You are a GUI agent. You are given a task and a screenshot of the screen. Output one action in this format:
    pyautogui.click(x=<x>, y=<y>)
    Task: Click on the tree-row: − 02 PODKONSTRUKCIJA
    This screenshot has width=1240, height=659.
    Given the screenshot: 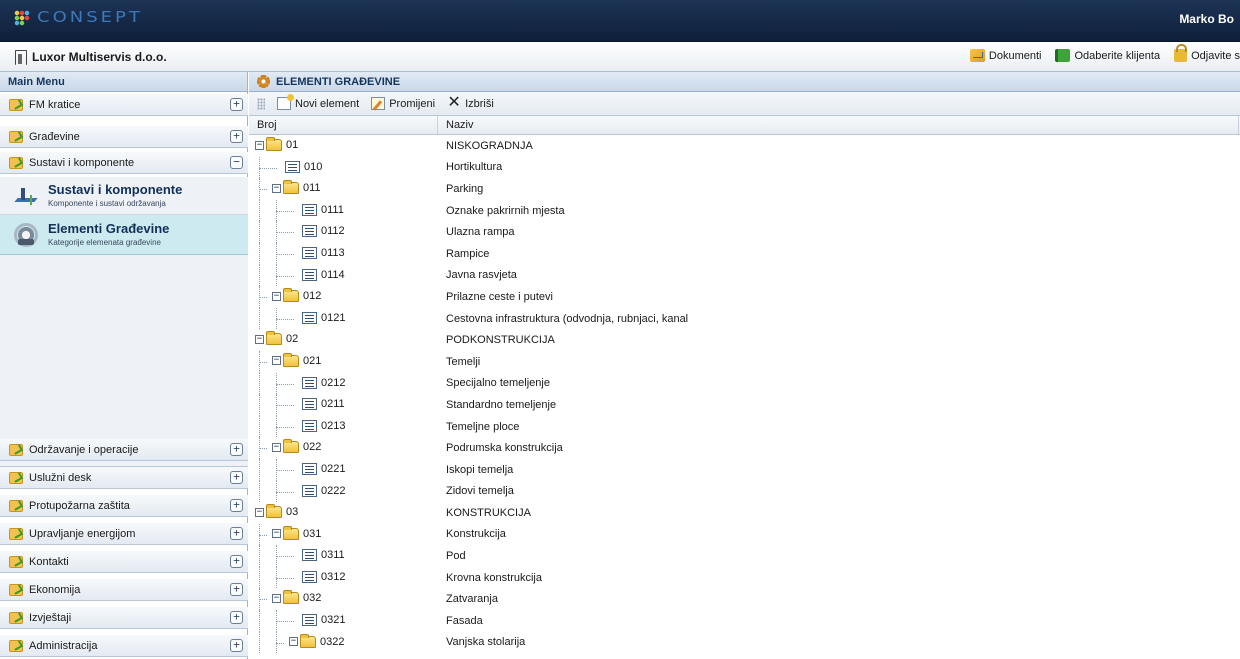 What is the action you would take?
    pyautogui.click(x=744, y=340)
    